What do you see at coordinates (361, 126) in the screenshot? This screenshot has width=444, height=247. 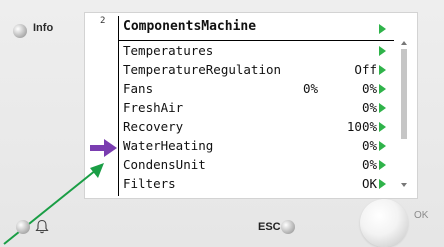 I see `menu-item-value: 100%` at bounding box center [361, 126].